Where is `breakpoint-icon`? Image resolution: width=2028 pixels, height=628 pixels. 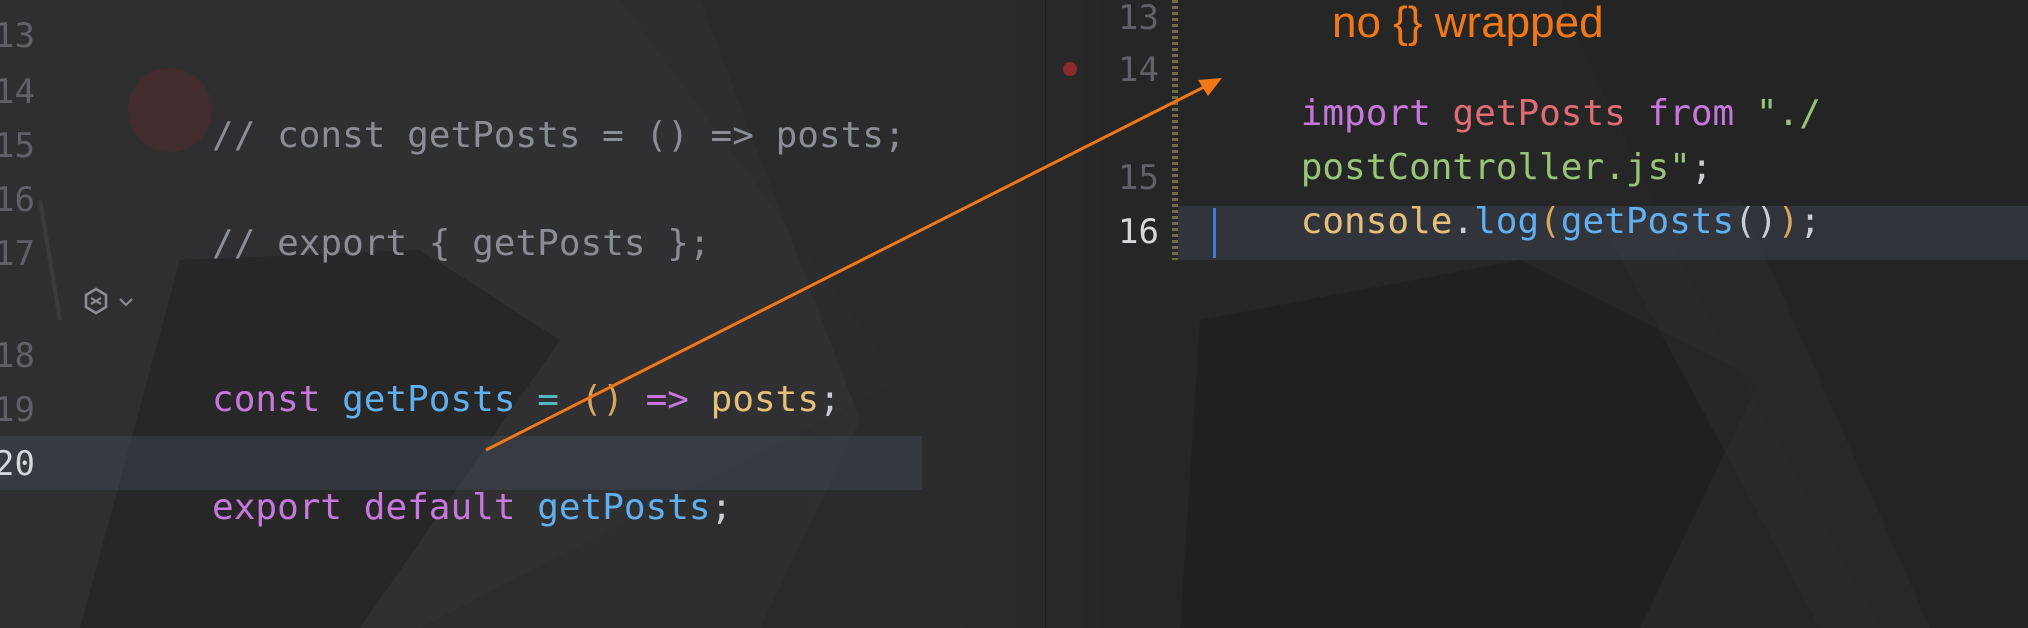
breakpoint-icon is located at coordinates (1070, 69).